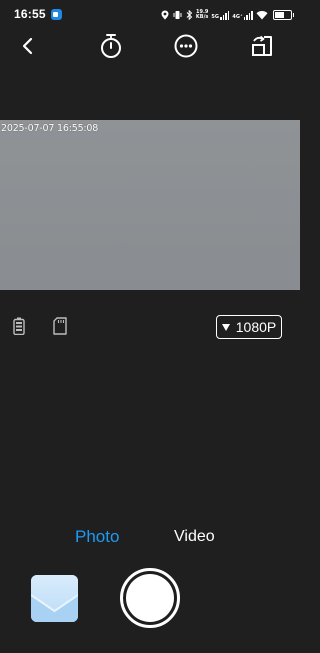  What do you see at coordinates (262, 15) in the screenshot?
I see `wifi-icon` at bounding box center [262, 15].